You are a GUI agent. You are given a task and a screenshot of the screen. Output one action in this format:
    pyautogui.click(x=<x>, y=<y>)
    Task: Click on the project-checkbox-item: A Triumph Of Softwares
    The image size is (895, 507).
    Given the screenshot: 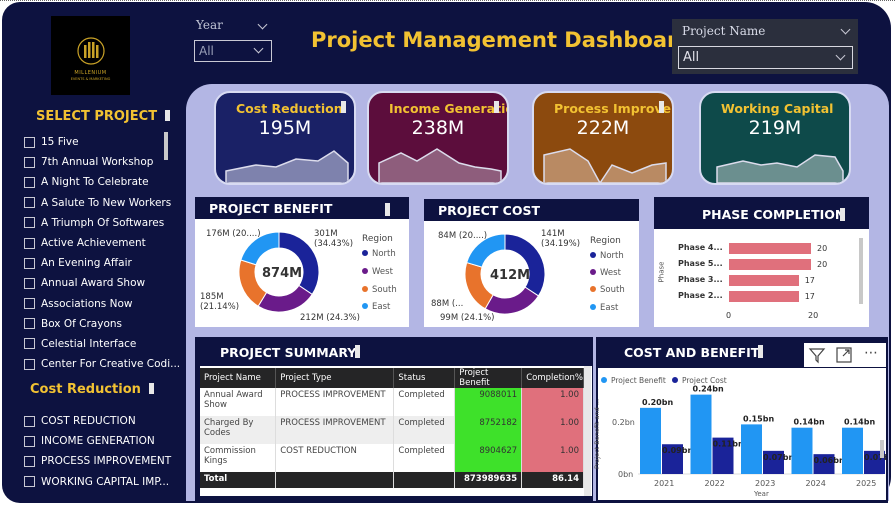 What is the action you would take?
    pyautogui.click(x=102, y=223)
    